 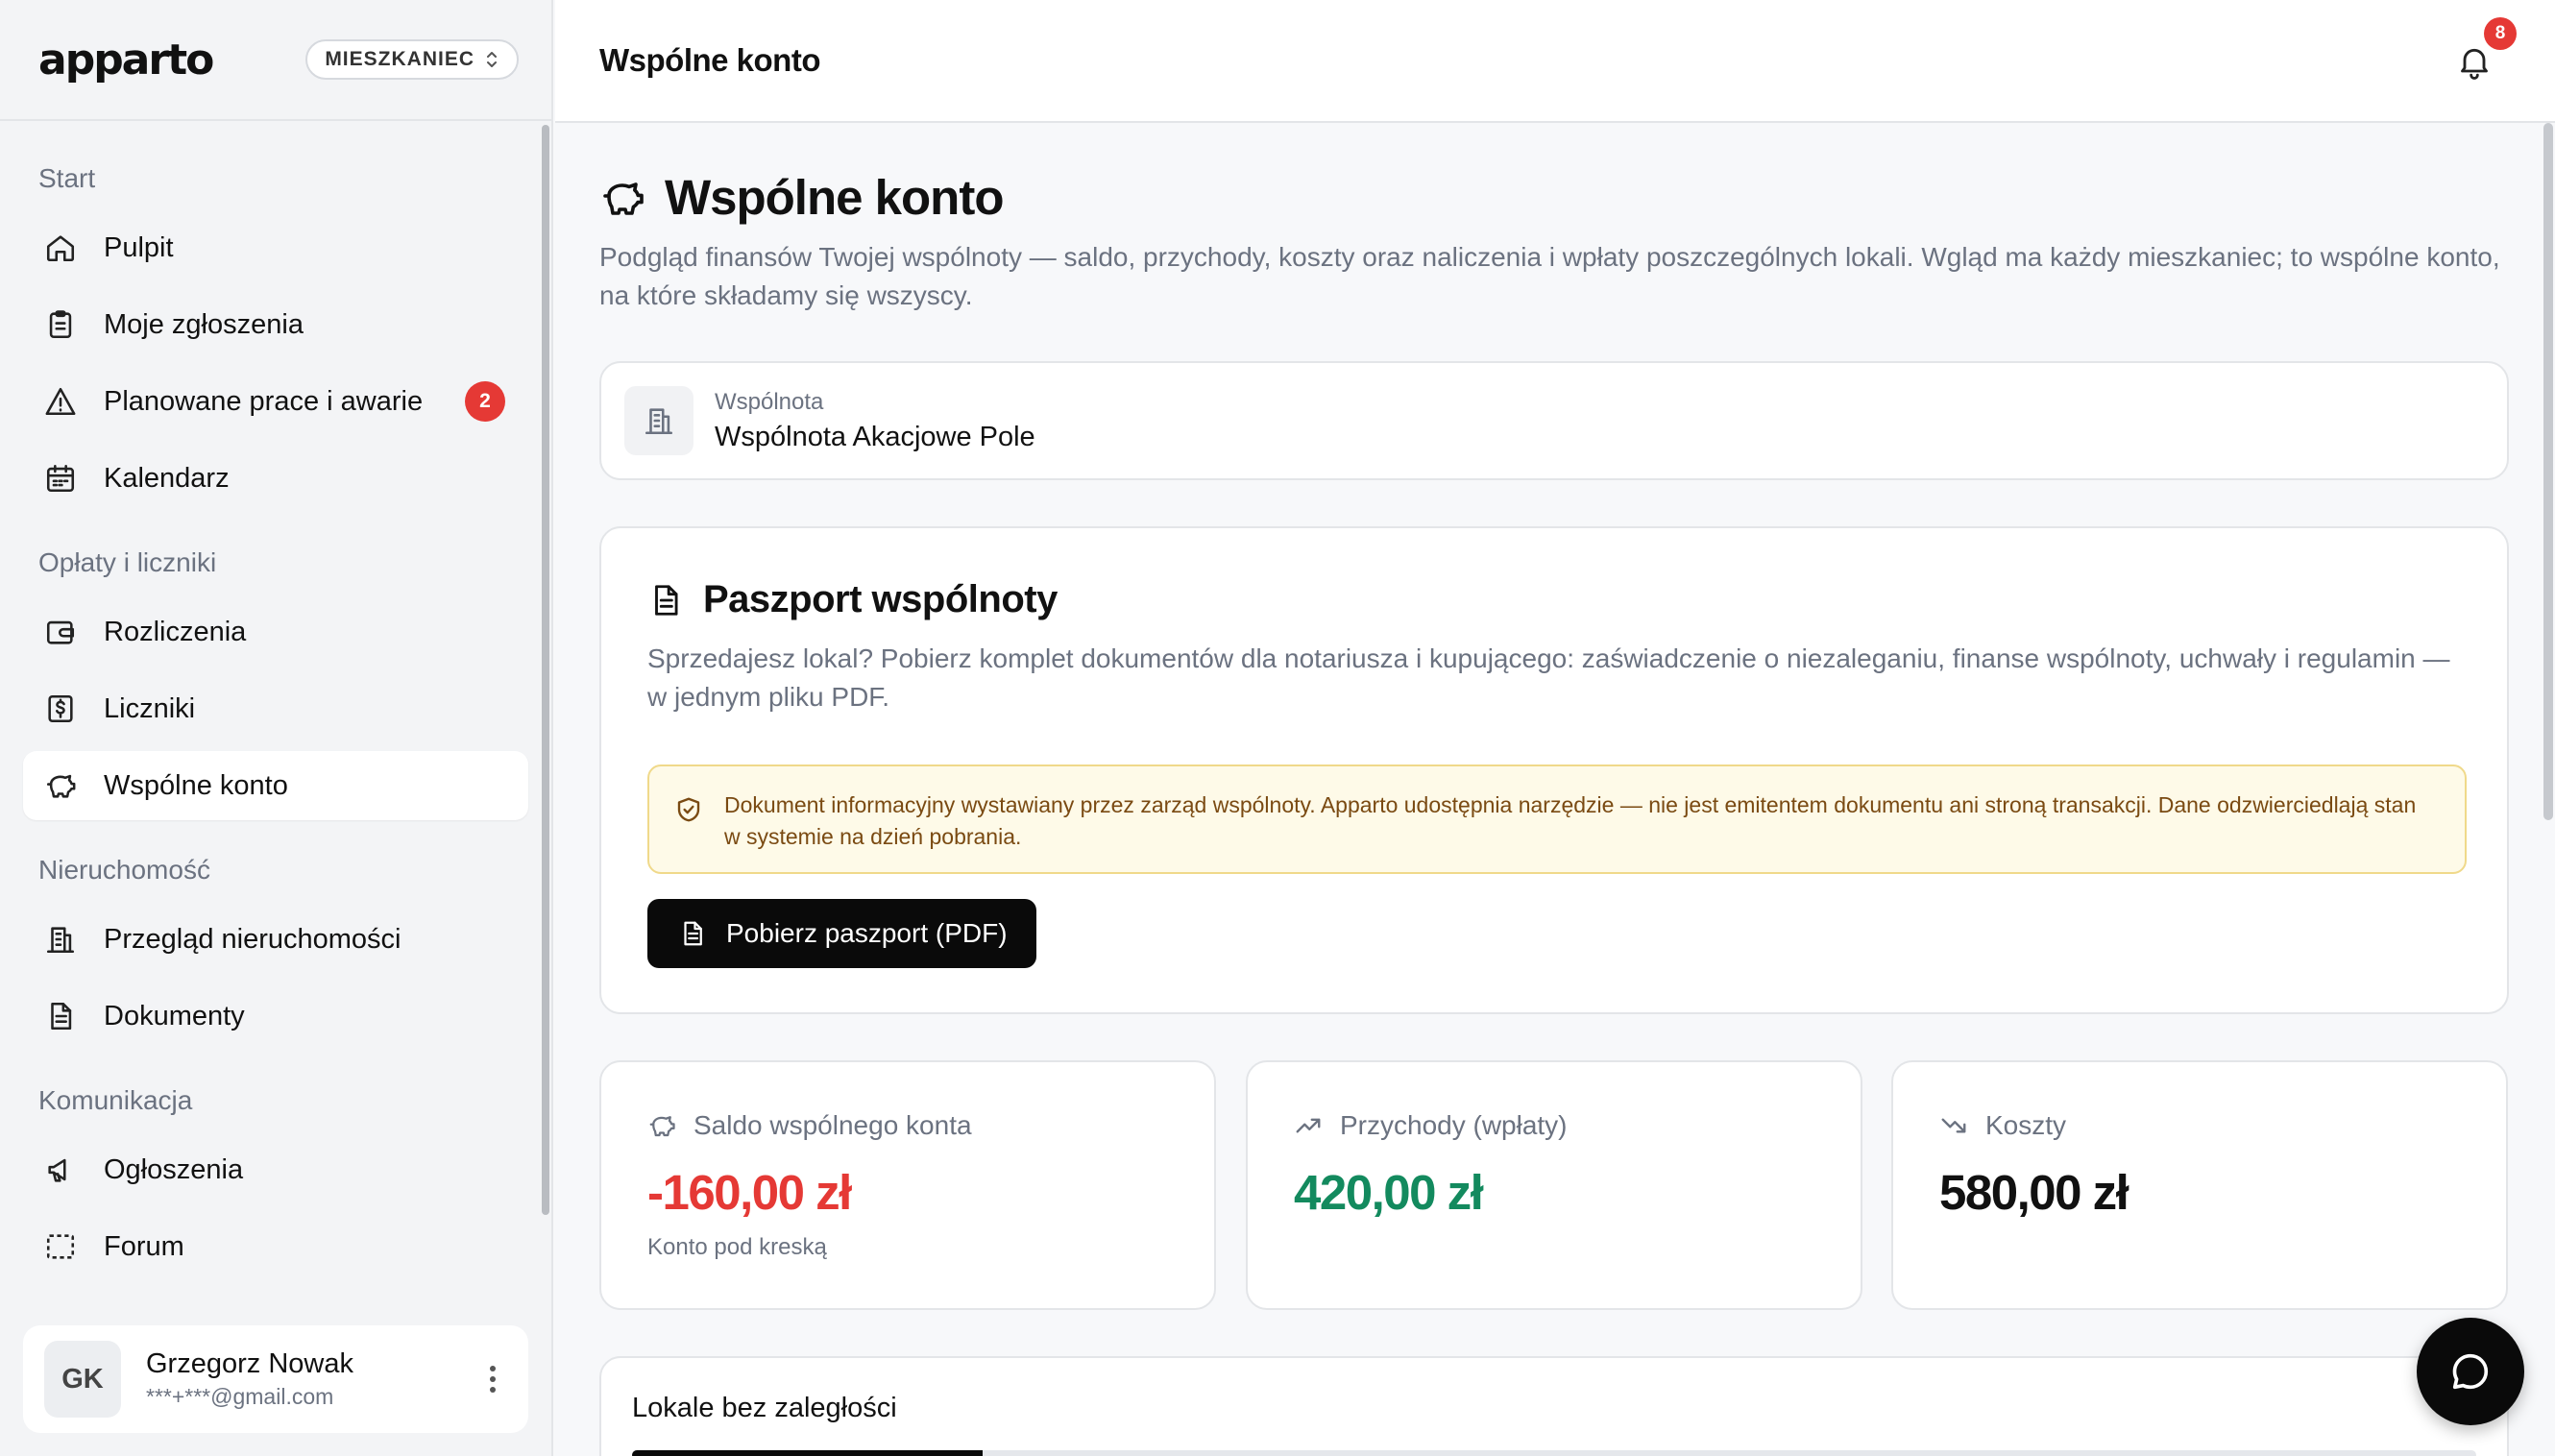 I want to click on sidebar-item-moje-zgloszenia: Moje zgłoszenia, so click(x=275, y=325).